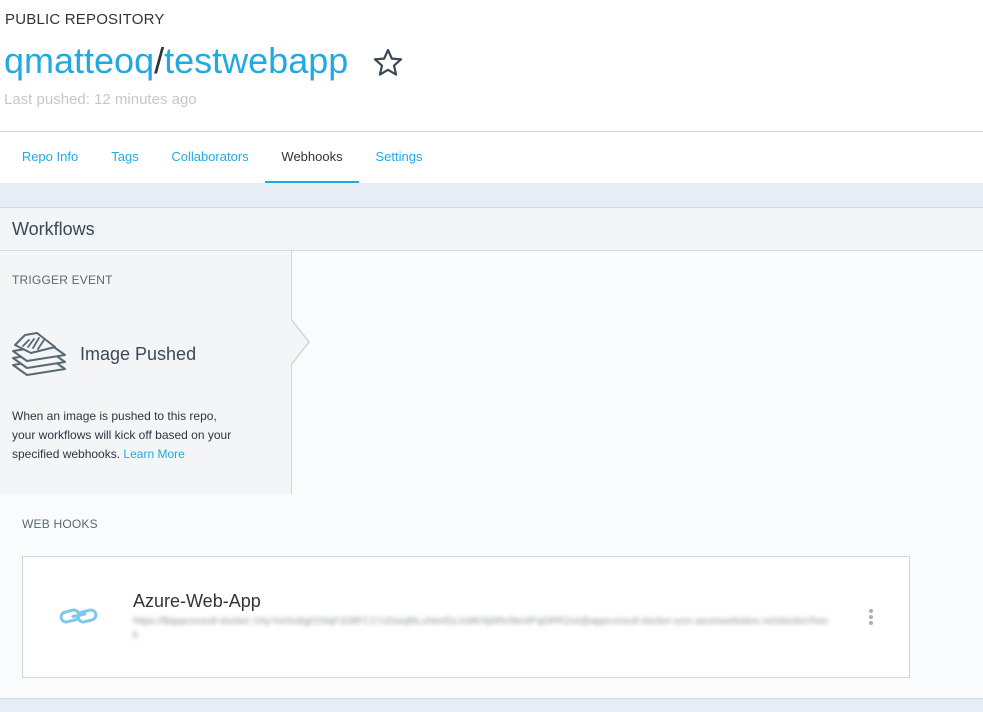 The height and width of the screenshot is (712, 983). What do you see at coordinates (138, 354) in the screenshot?
I see `event-name: Image Pushed` at bounding box center [138, 354].